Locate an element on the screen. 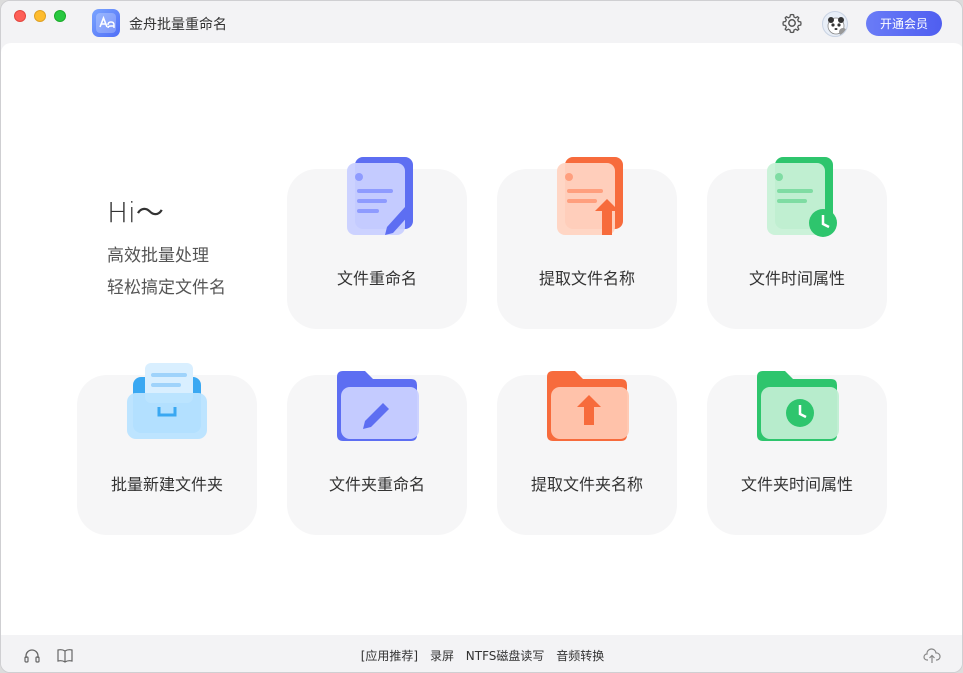 The width and height of the screenshot is (963, 673). card-batch-new-folder: 批量新建文件夹 is located at coordinates (167, 449).